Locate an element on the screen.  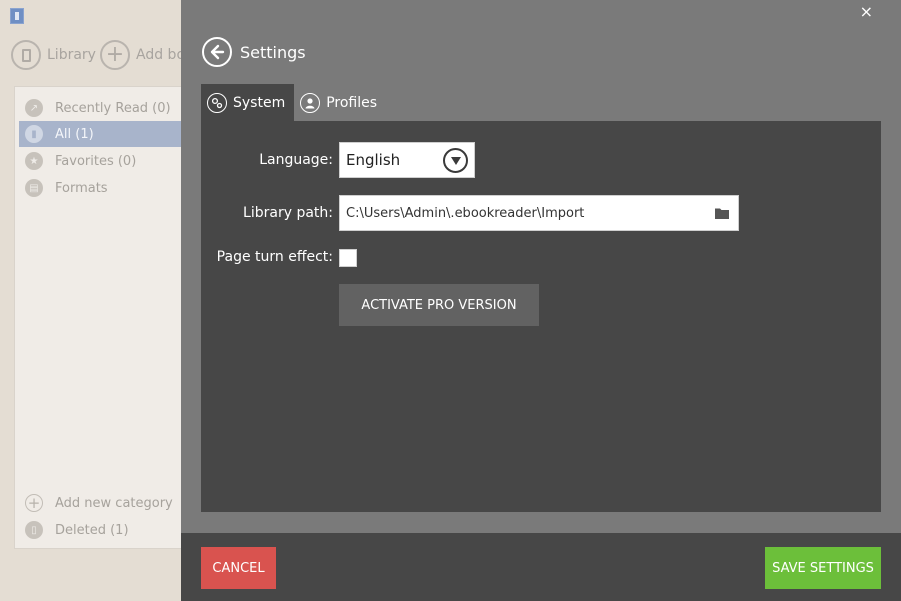
gears-icon is located at coordinates (217, 103).